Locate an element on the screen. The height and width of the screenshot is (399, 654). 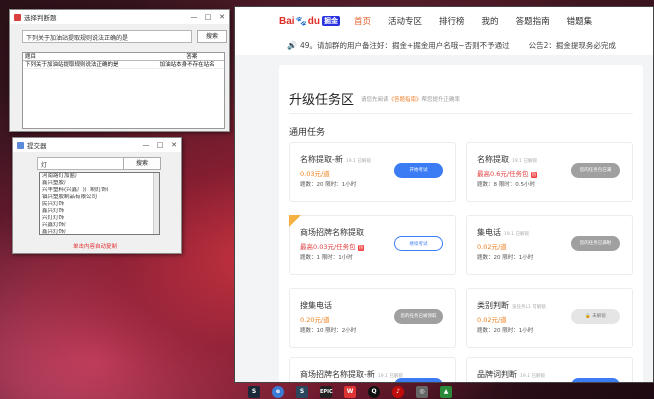
game-icon: ▲ is located at coordinates (446, 391).